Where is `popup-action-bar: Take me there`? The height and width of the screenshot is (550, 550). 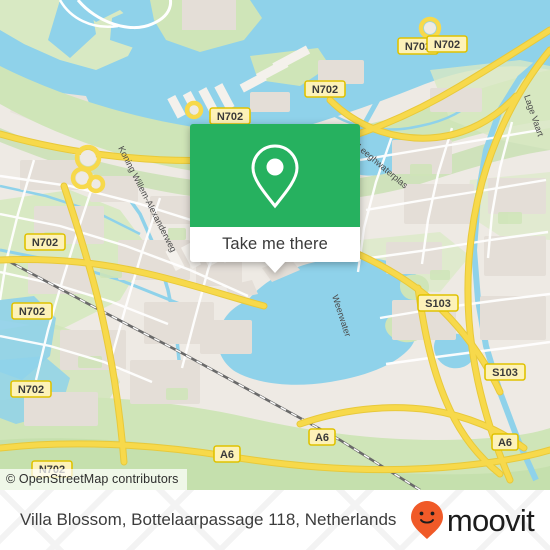
popup-action-bar: Take me there is located at coordinates (275, 244).